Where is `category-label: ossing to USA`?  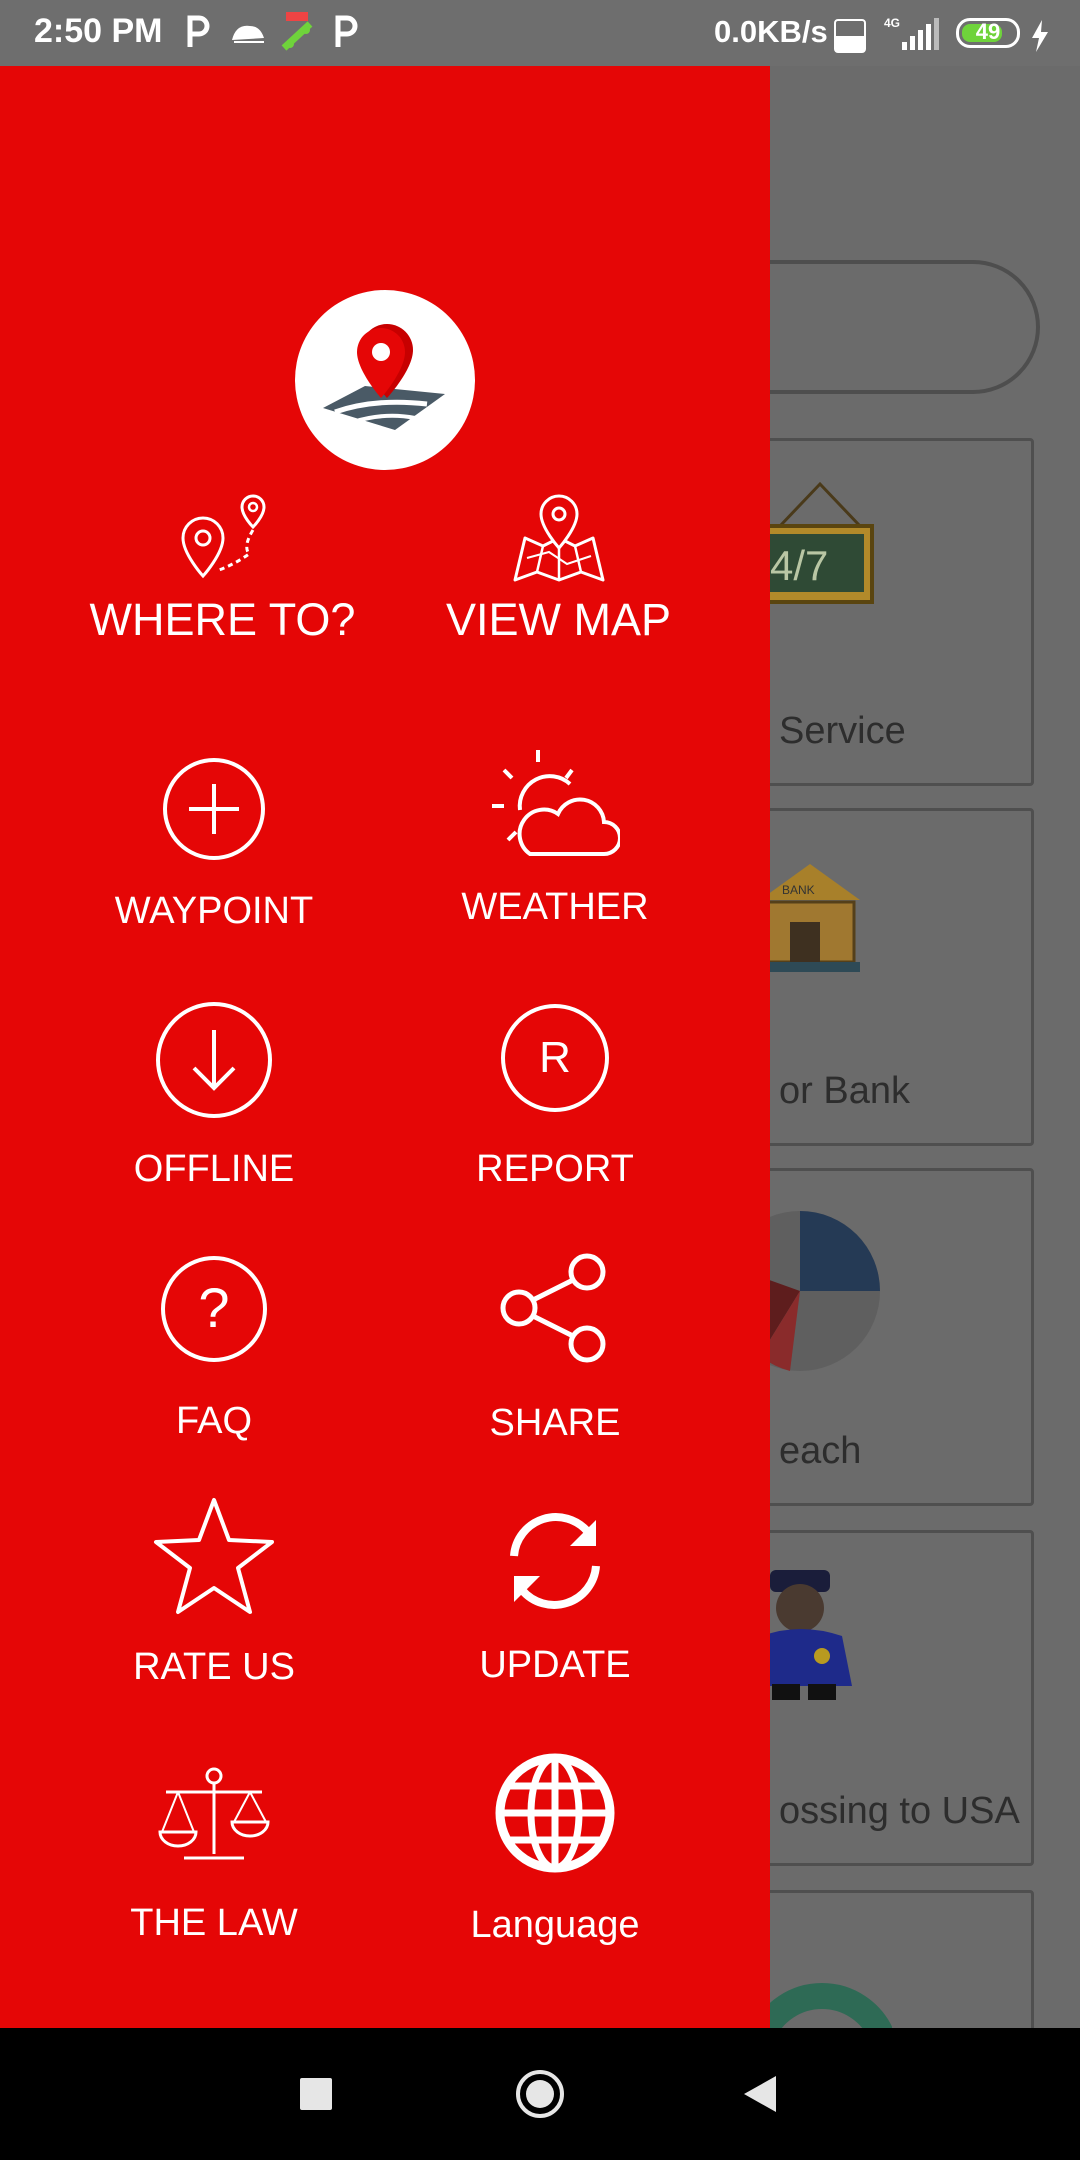 category-label: ossing to USA is located at coordinates (899, 1811).